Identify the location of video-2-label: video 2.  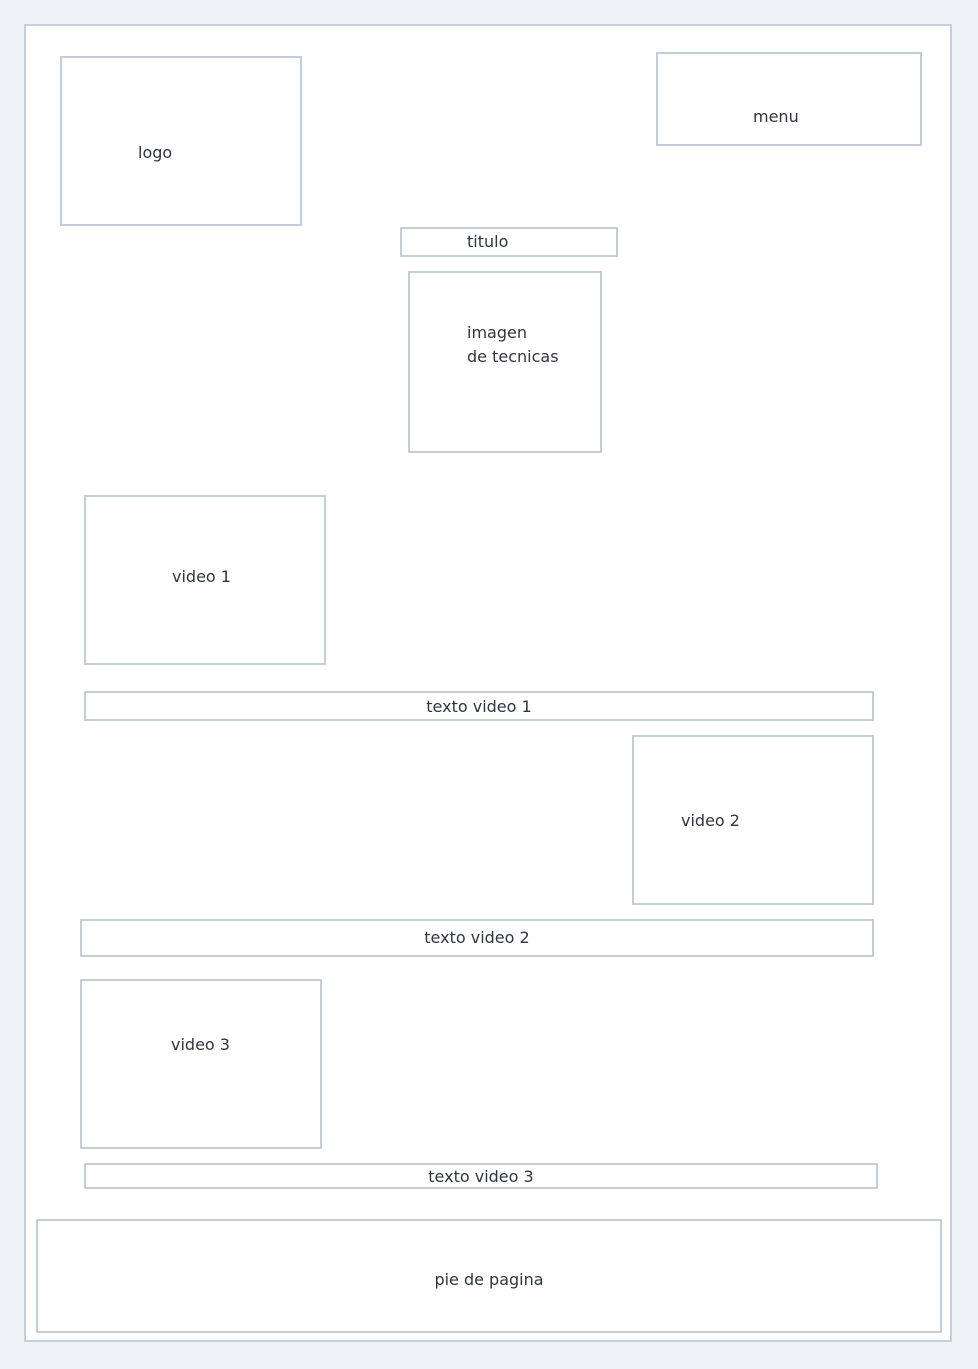
(710, 820).